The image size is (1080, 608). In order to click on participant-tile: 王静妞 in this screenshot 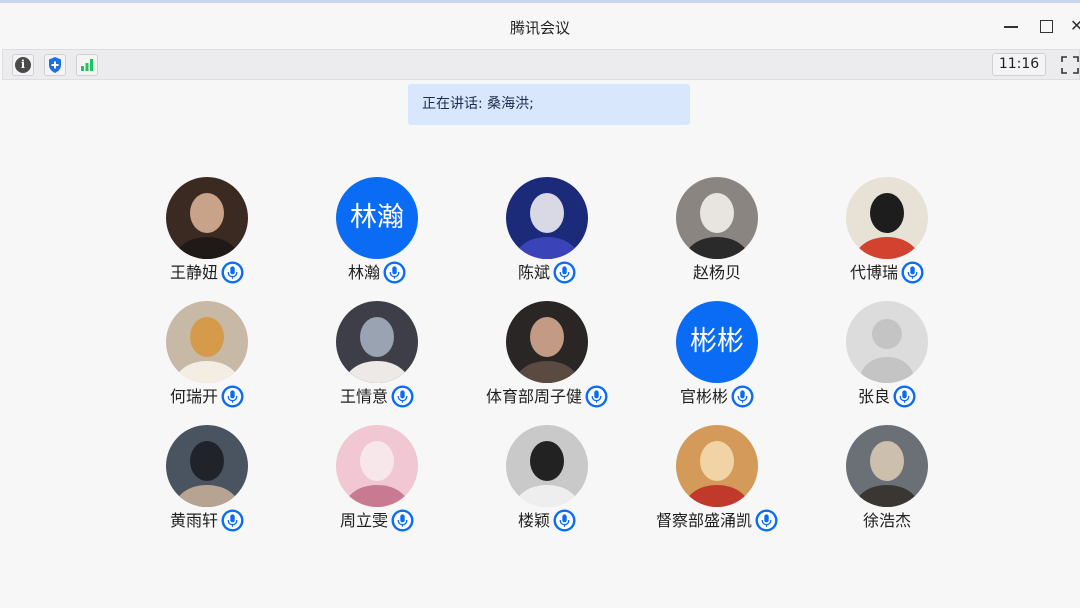, I will do `click(207, 232)`.